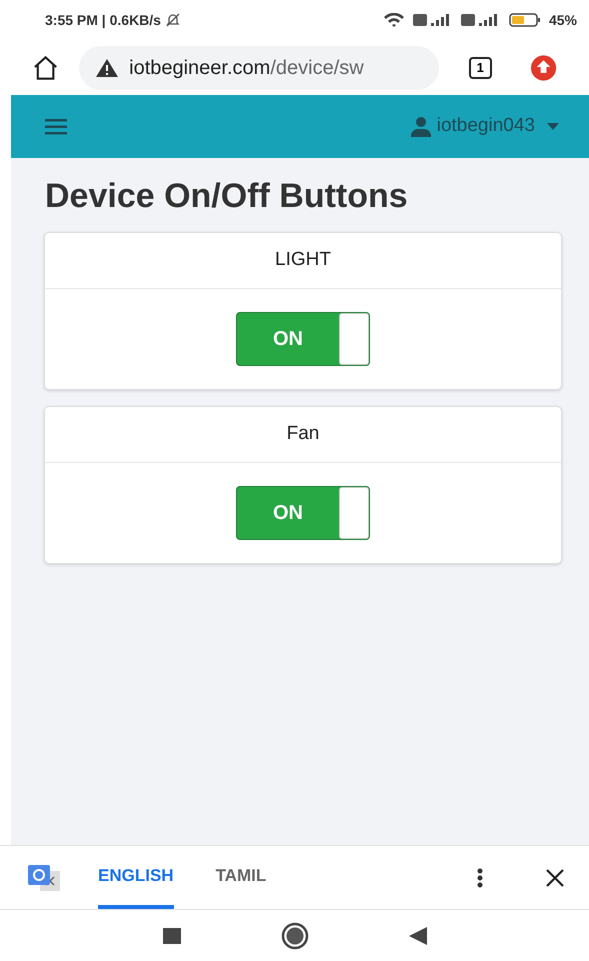  Describe the element at coordinates (172, 20) in the screenshot. I see `muted-bell-icon` at that location.